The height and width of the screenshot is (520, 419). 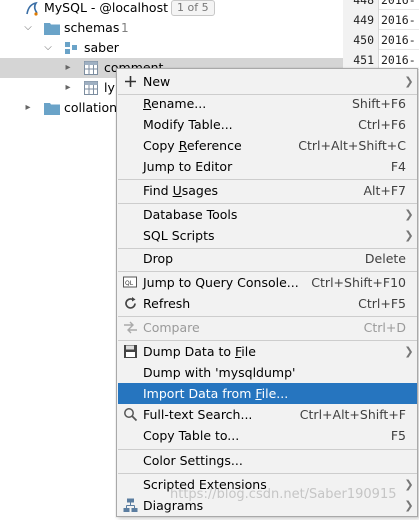 I want to click on menu-item-label: Jump to Editor, so click(x=188, y=166).